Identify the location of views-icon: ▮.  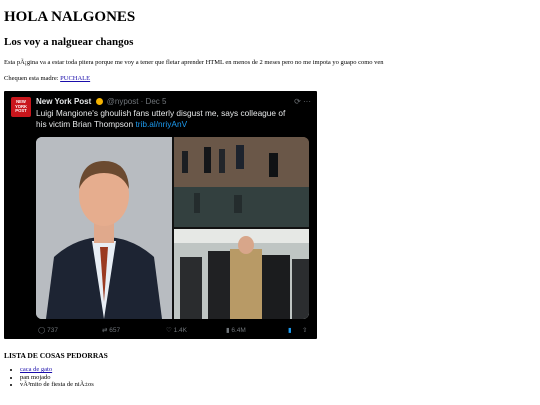
(228, 330).